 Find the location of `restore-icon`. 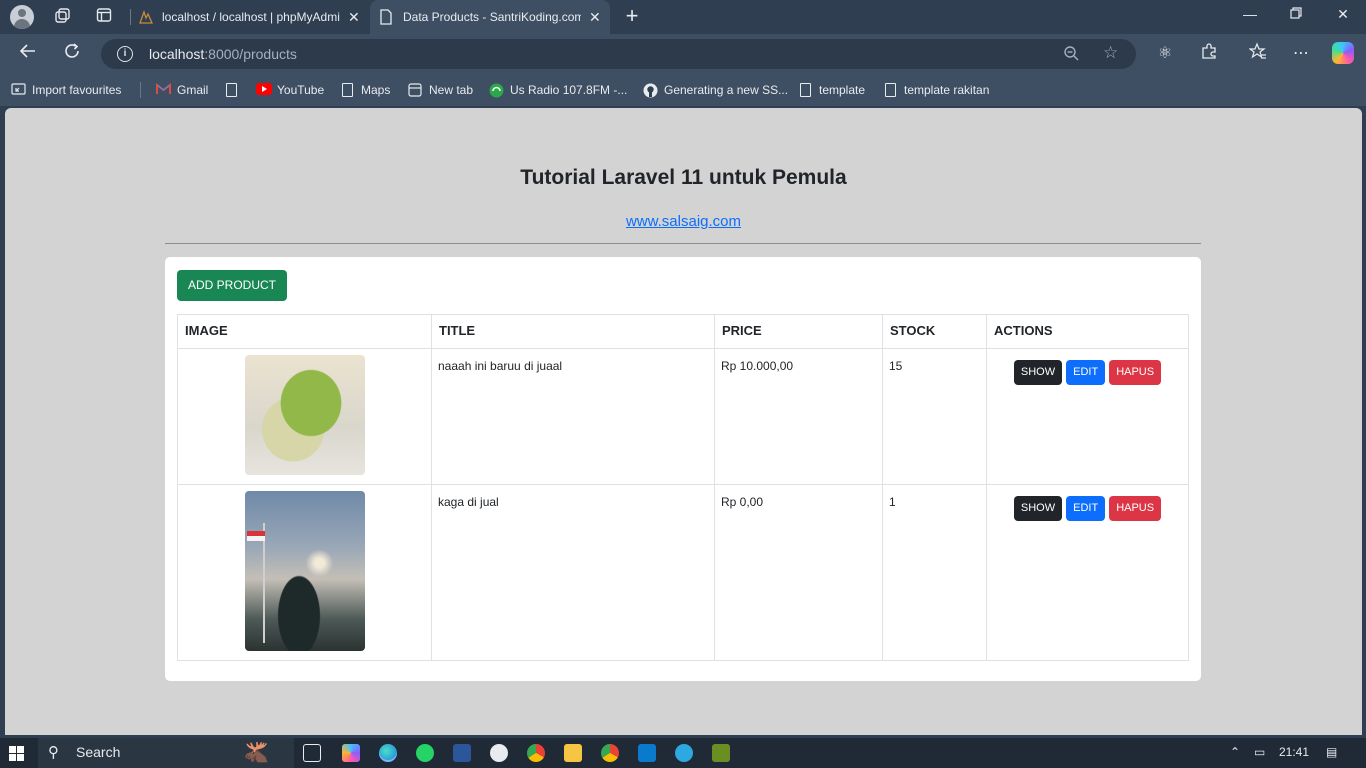

restore-icon is located at coordinates (1296, 14).